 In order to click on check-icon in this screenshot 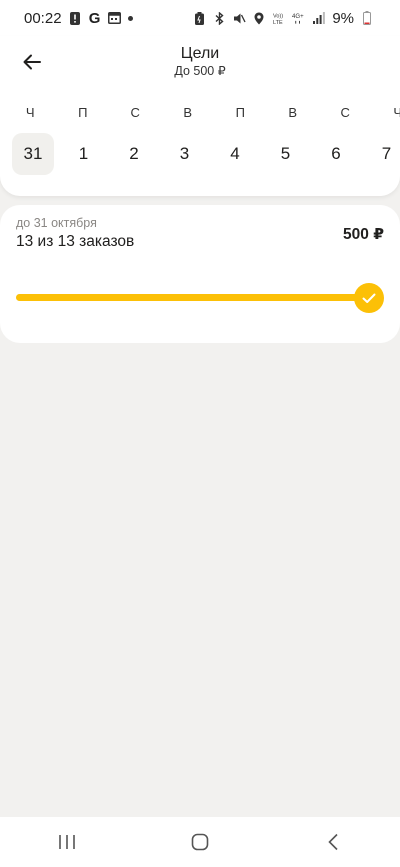, I will do `click(369, 298)`.